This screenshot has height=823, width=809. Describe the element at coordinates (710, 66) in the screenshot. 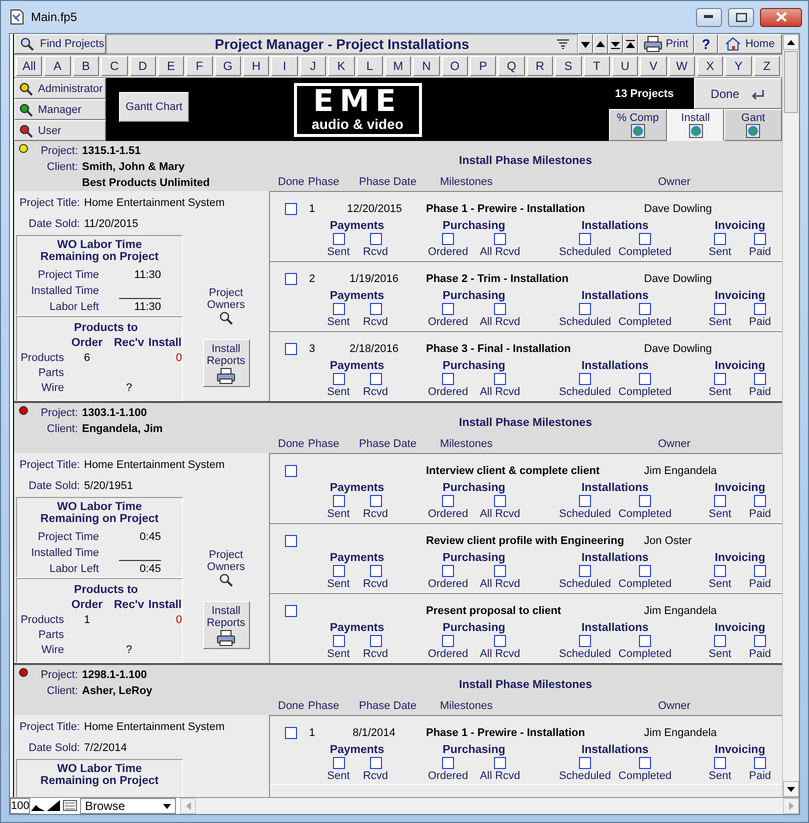

I see `letter-filter-button: X` at that location.